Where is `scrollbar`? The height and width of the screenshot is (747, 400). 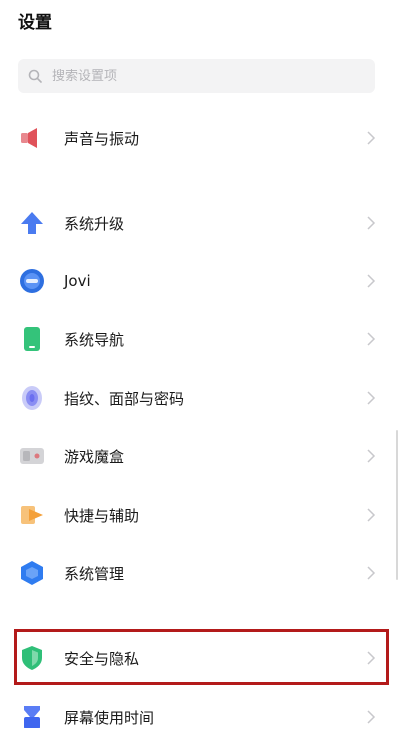
scrollbar is located at coordinates (397, 505).